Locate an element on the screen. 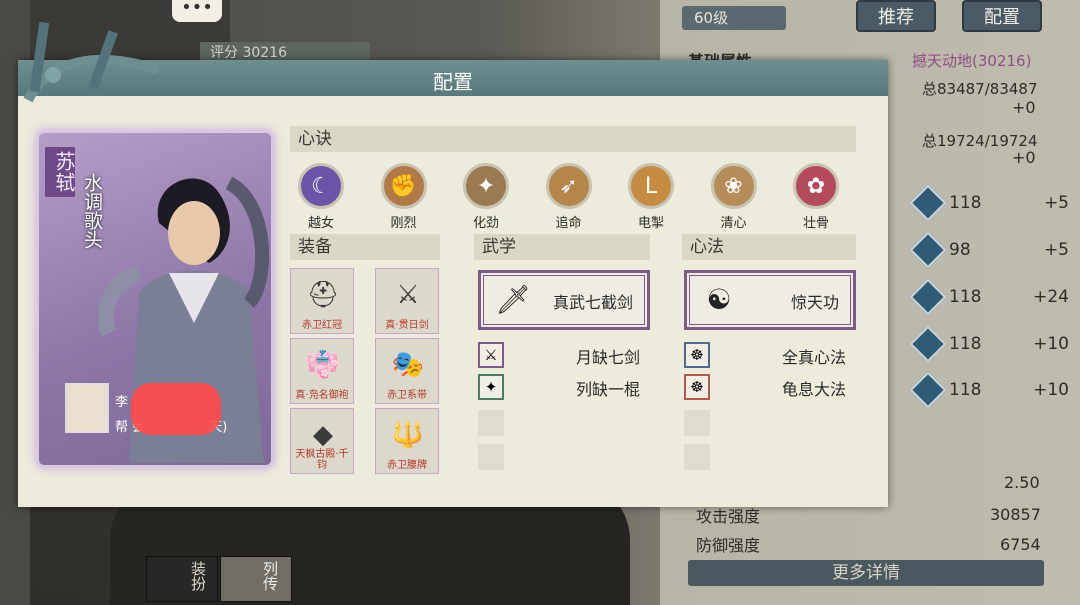 The height and width of the screenshot is (605, 1080). xinjue-label: 化劲 is located at coordinates (485, 223).